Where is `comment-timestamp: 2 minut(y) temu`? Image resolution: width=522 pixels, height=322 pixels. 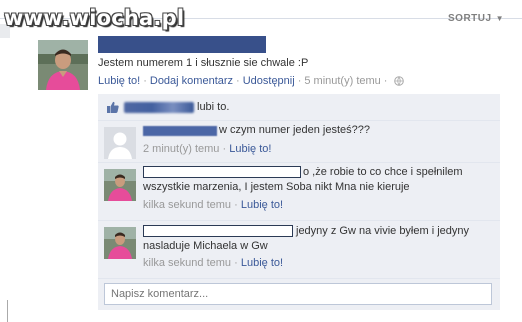
comment-timestamp: 2 minut(y) temu is located at coordinates (181, 149).